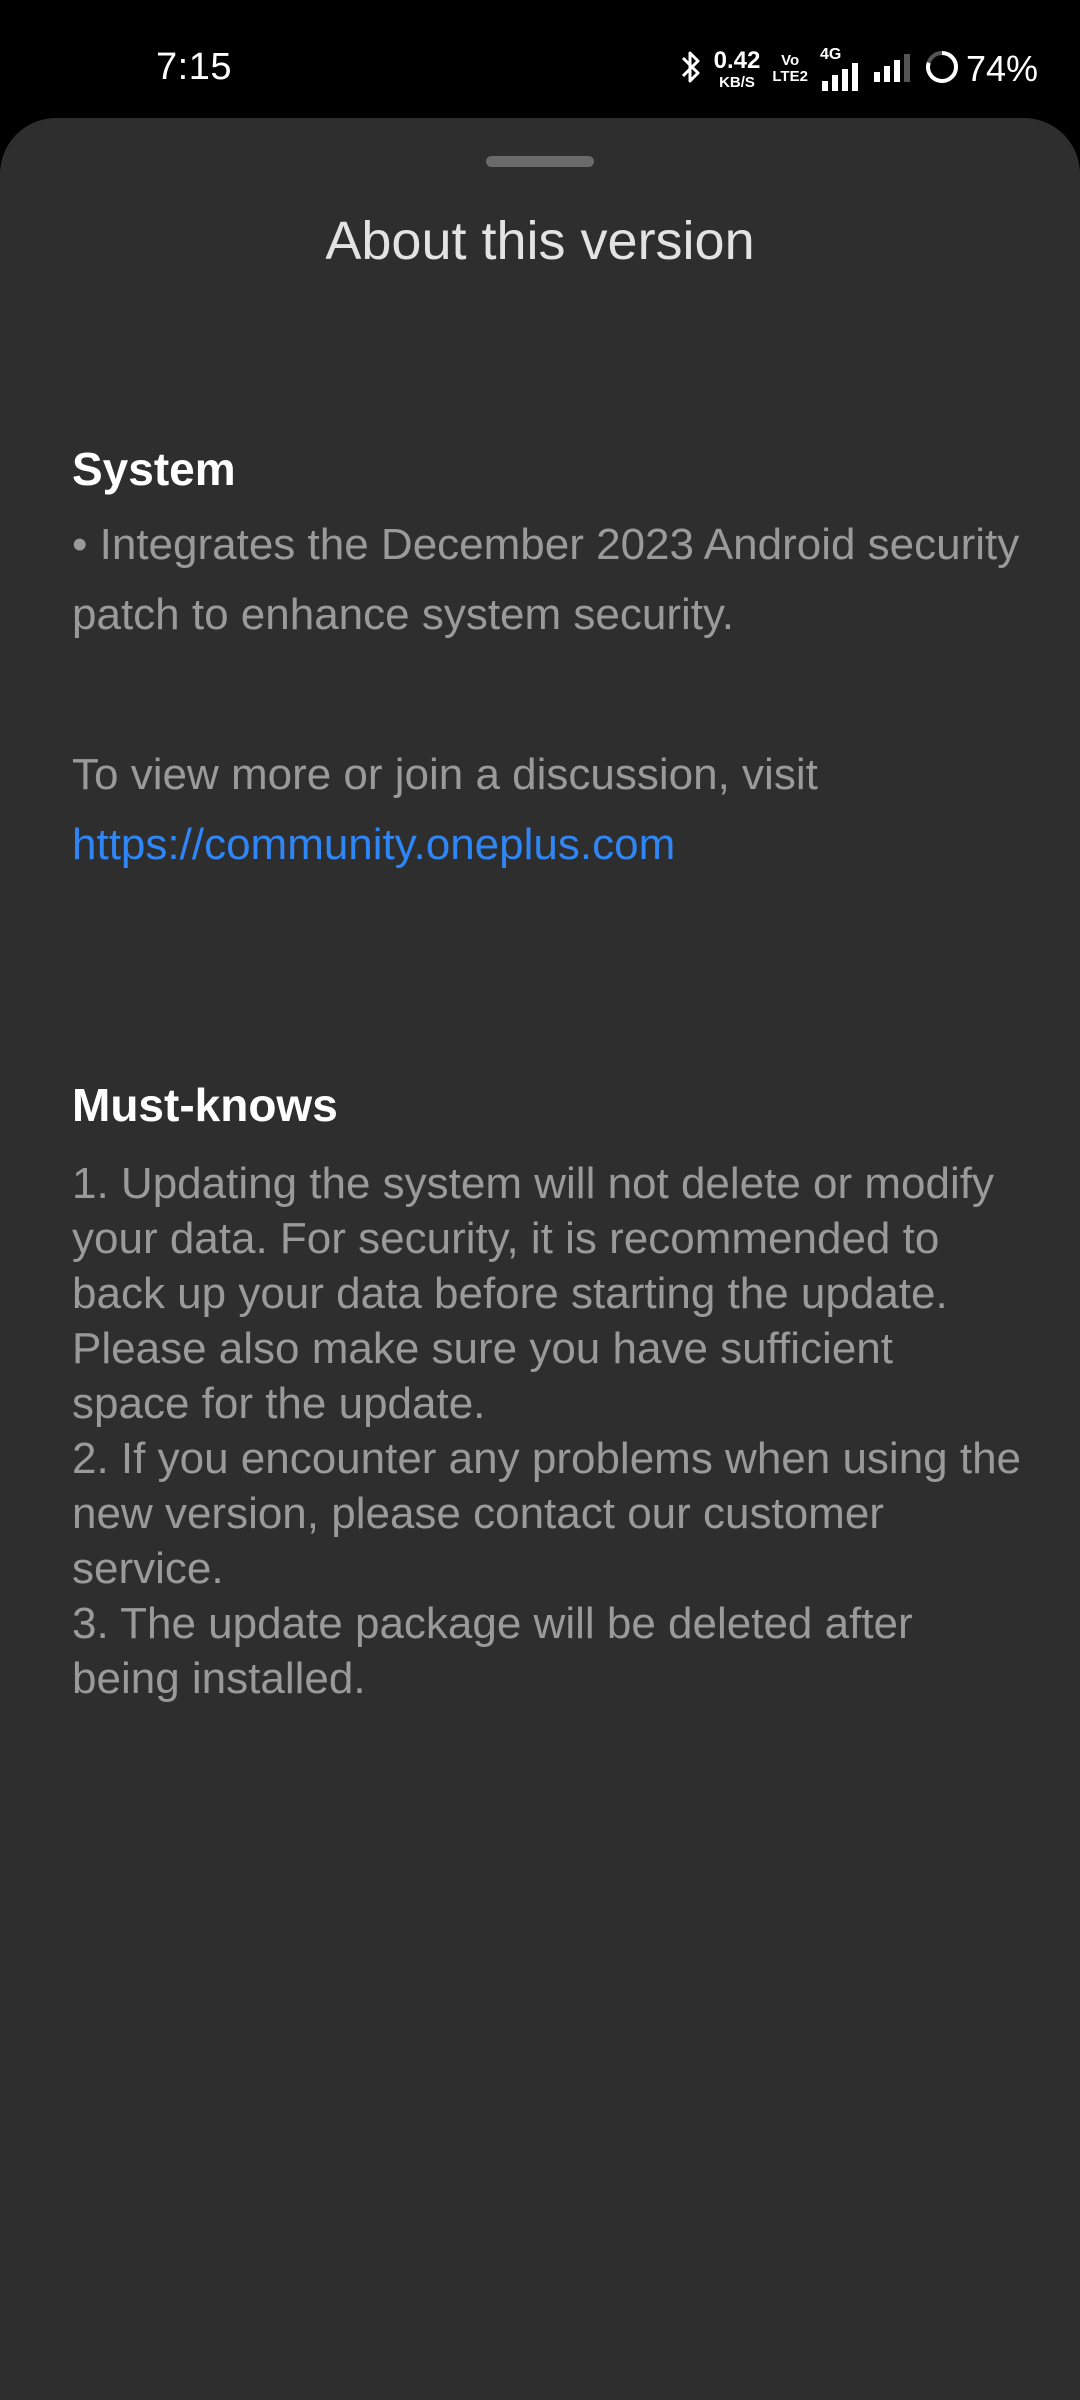 This screenshot has width=1080, height=2400. I want to click on status-time: 7:15, so click(194, 67).